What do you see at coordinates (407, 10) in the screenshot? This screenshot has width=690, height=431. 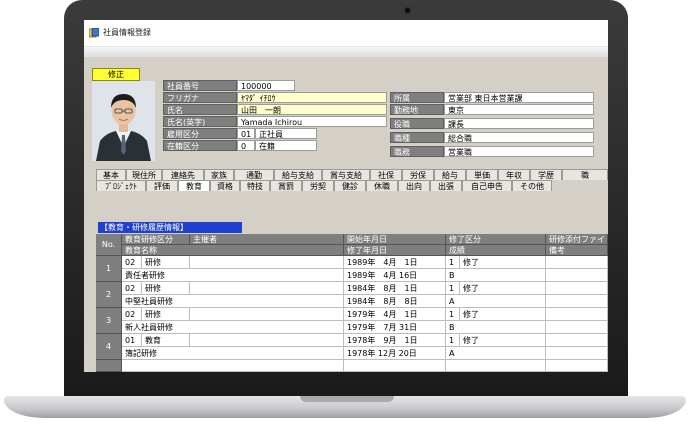 I see `camera-icon` at bounding box center [407, 10].